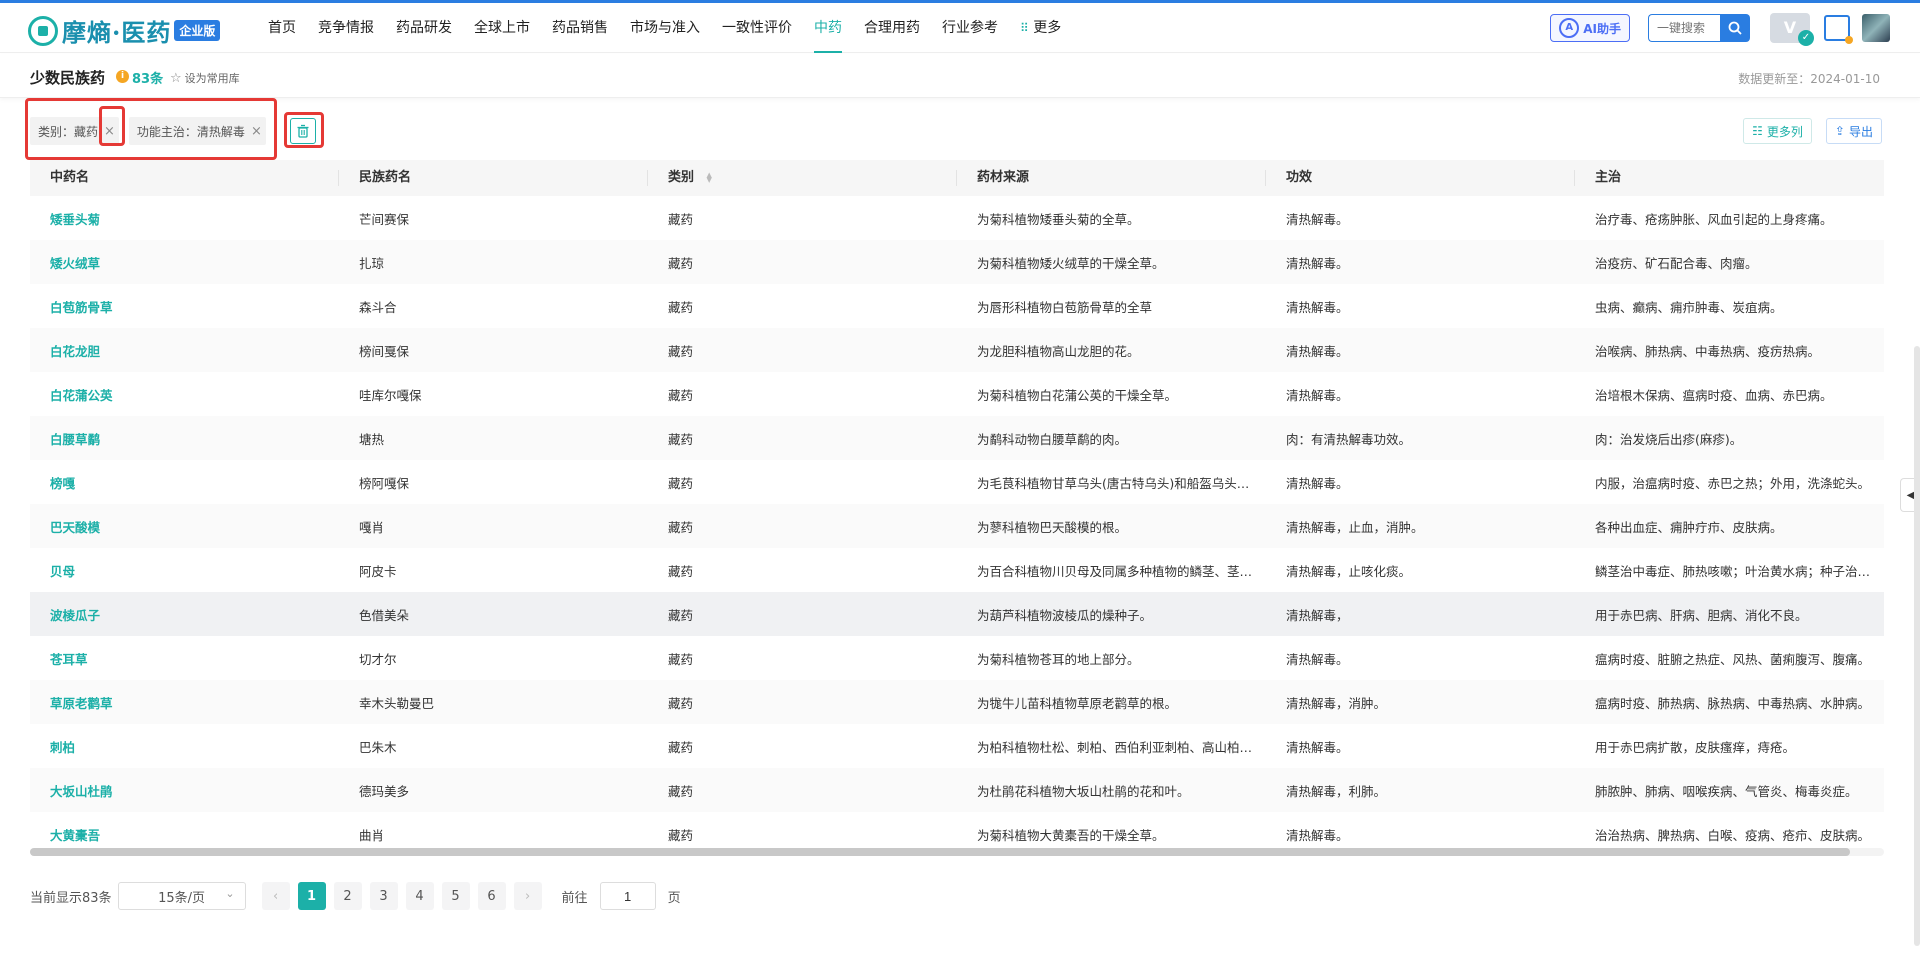 Image resolution: width=1920 pixels, height=953 pixels. What do you see at coordinates (184, 790) in the screenshot?
I see `herb-name-link: 大坂山杜鹃` at bounding box center [184, 790].